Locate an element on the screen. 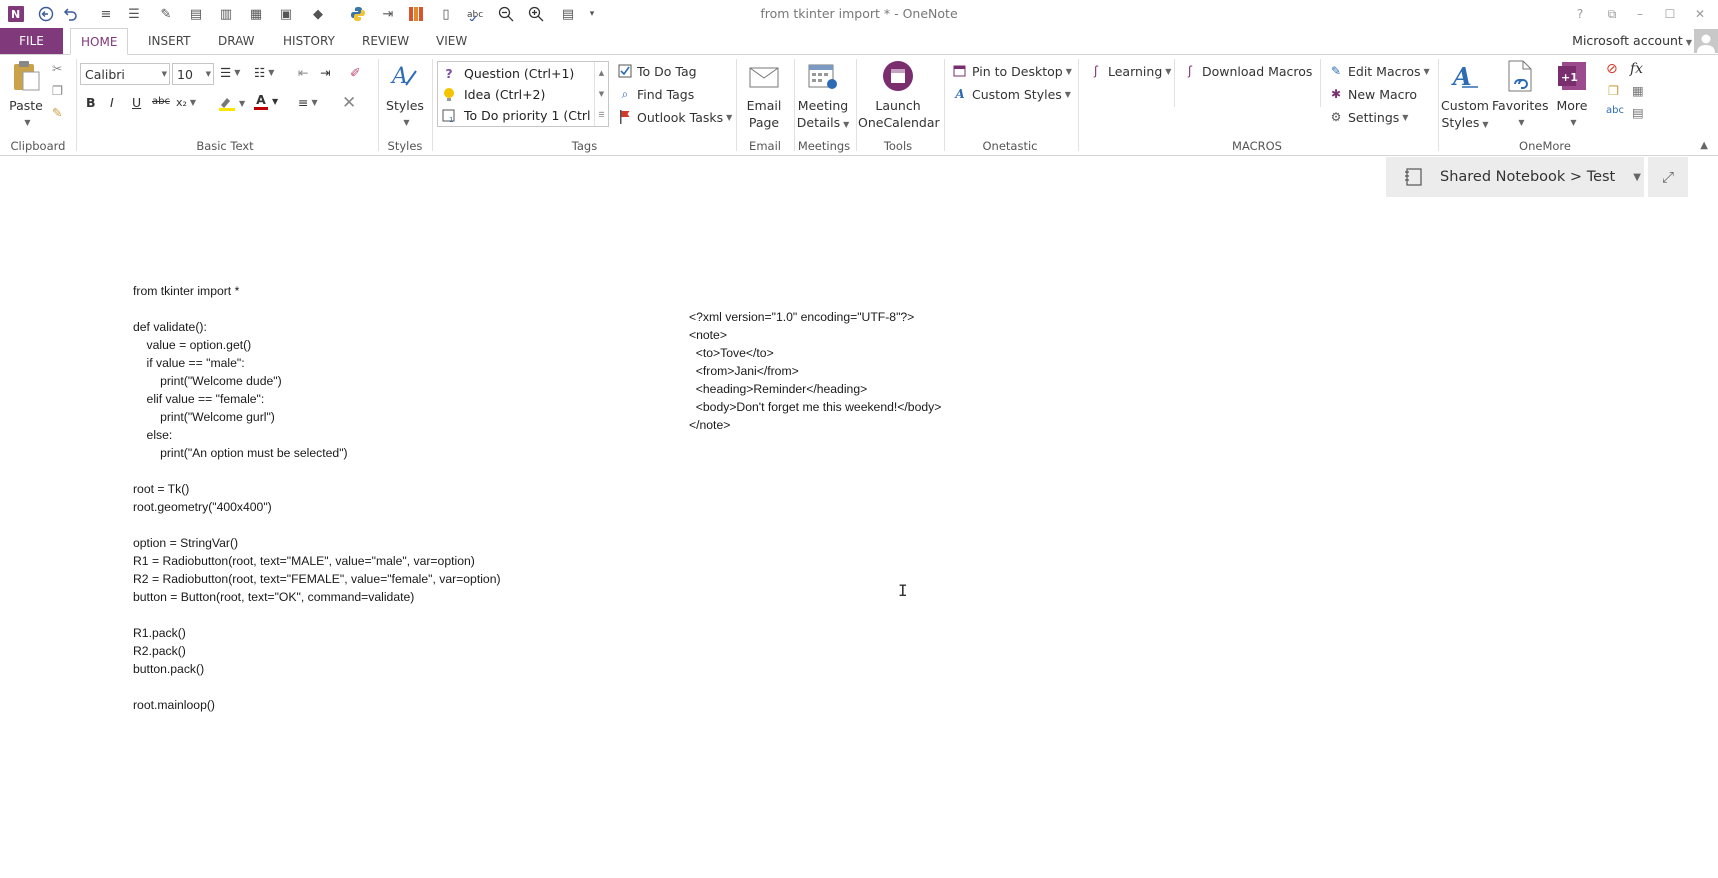 This screenshot has width=1718, height=878. minimize-button: – is located at coordinates (1640, 14).